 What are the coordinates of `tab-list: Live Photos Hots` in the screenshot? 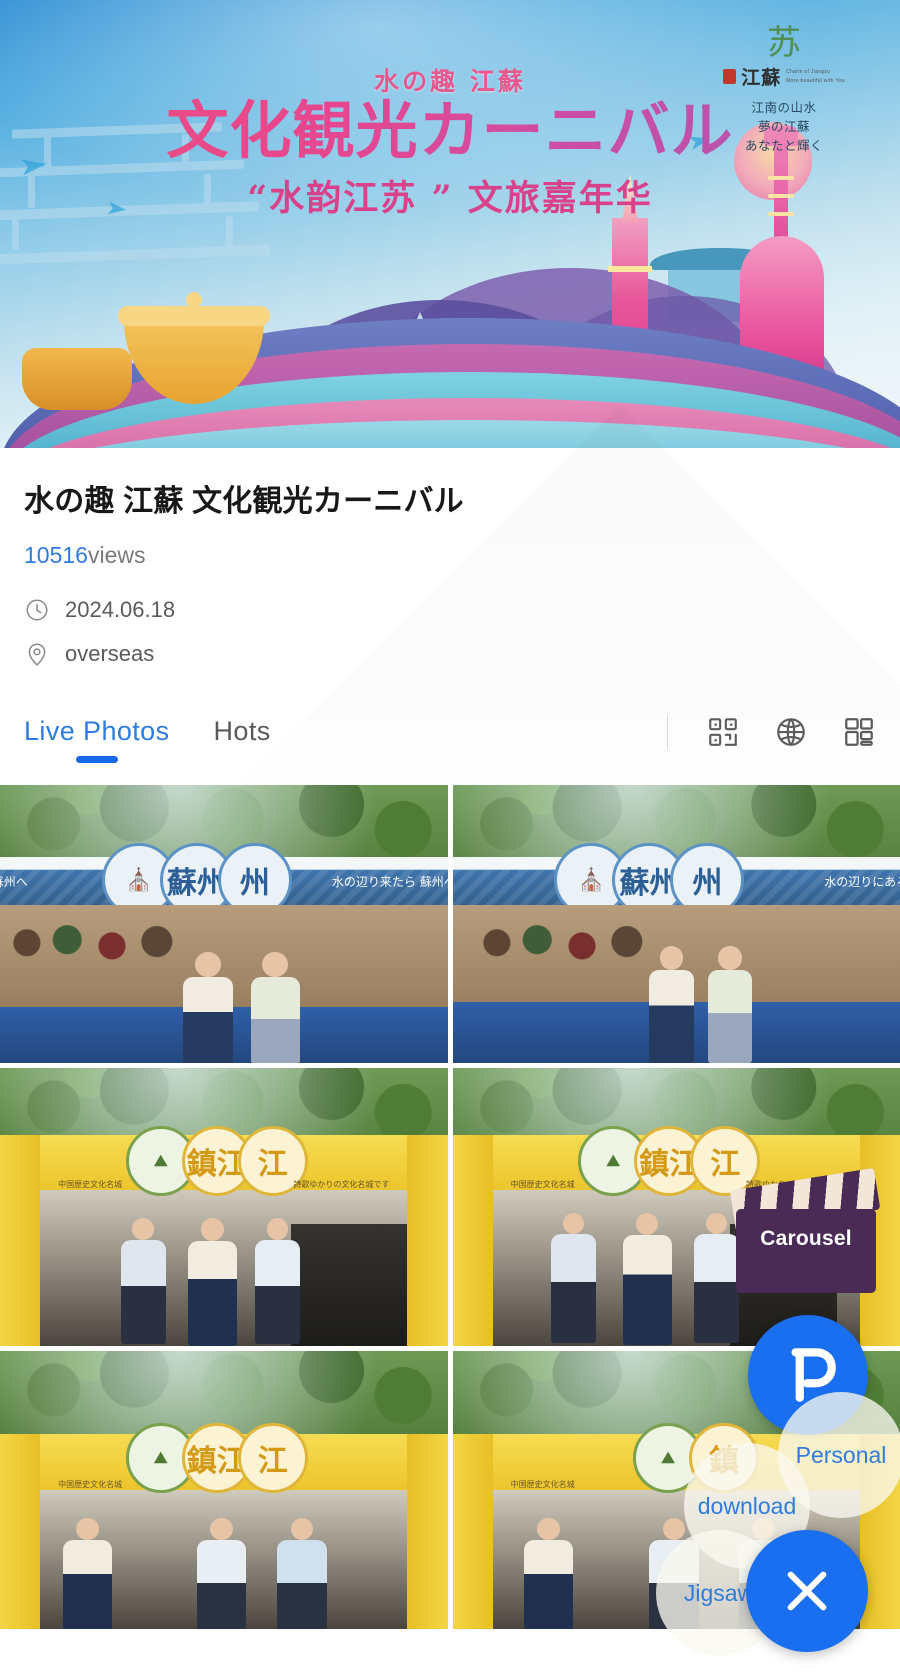 It's located at (147, 739).